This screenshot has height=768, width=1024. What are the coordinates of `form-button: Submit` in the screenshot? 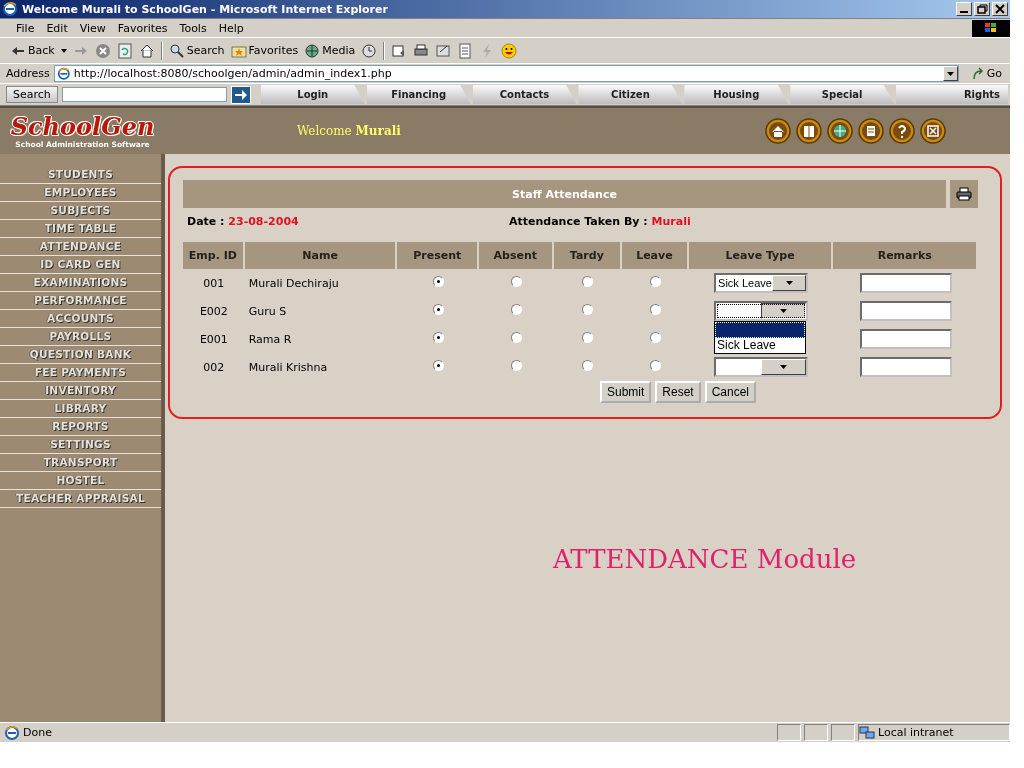 It's located at (625, 392).